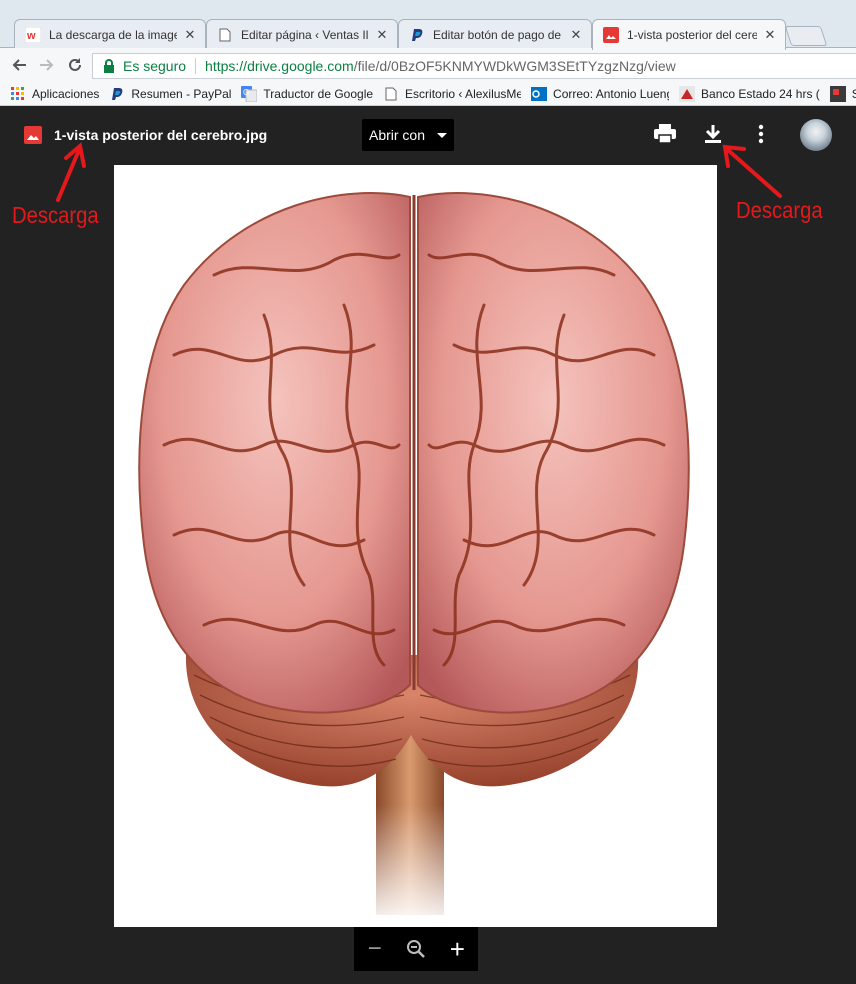 The image size is (856, 984). I want to click on tab-vista-posterior: 1-vista posterior del cere ✕, so click(689, 34).